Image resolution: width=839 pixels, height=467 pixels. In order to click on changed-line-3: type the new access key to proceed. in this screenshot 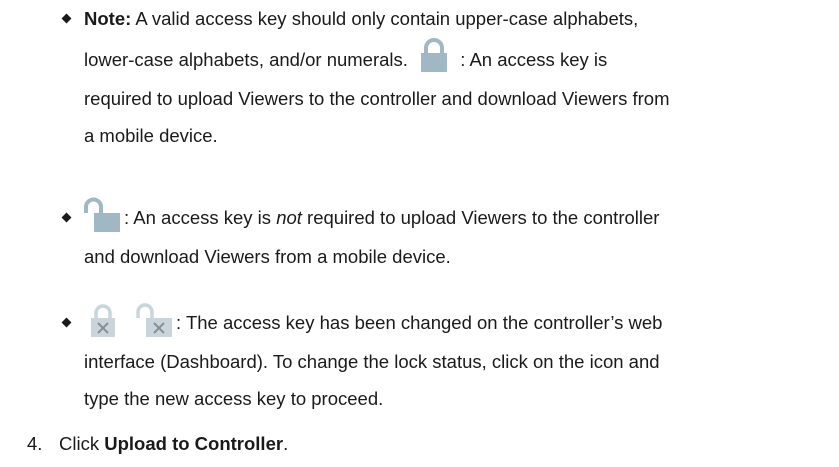, I will do `click(234, 399)`.